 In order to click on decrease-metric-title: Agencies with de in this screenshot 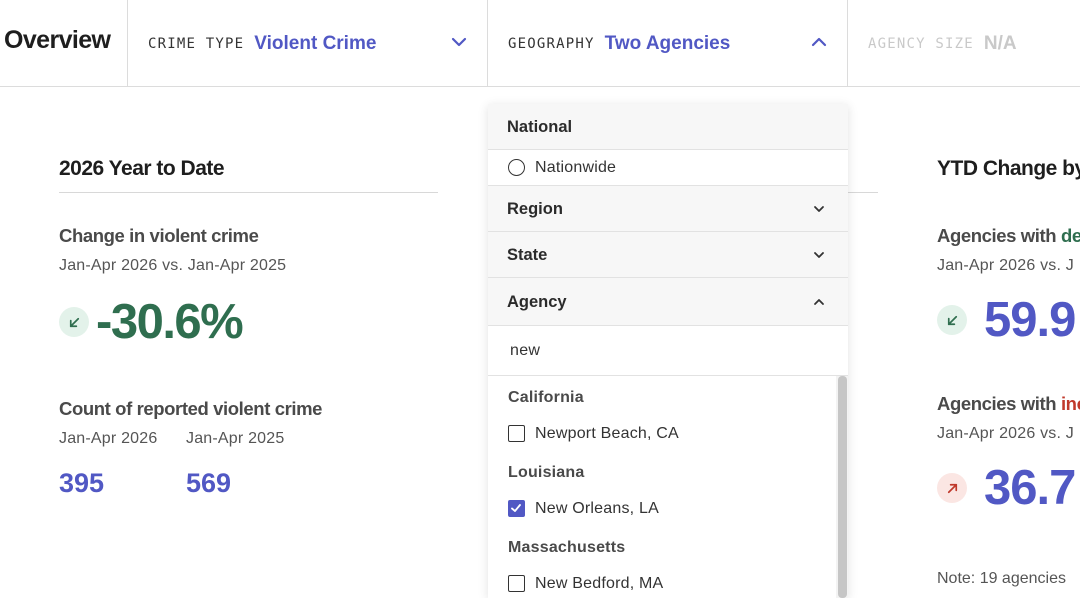, I will do `click(1008, 236)`.